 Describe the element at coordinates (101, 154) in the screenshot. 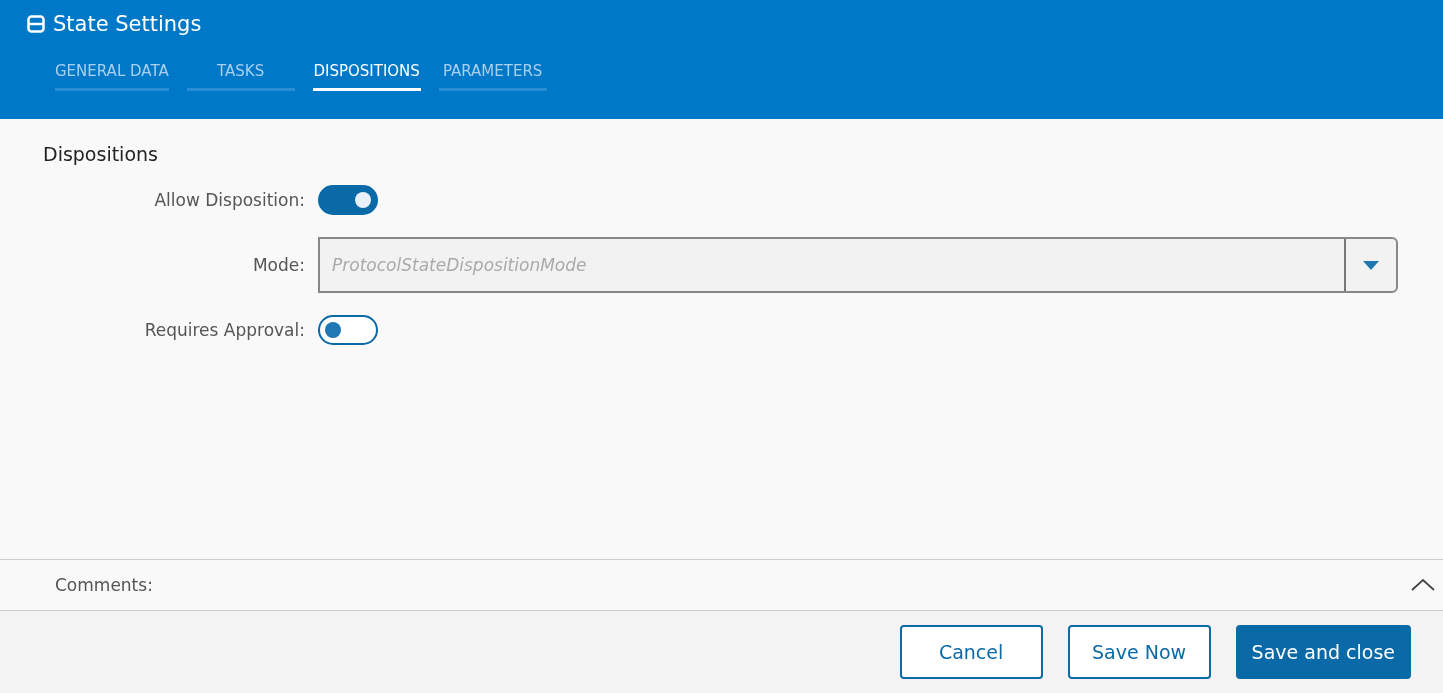

I see `section-title: Dispositions` at that location.